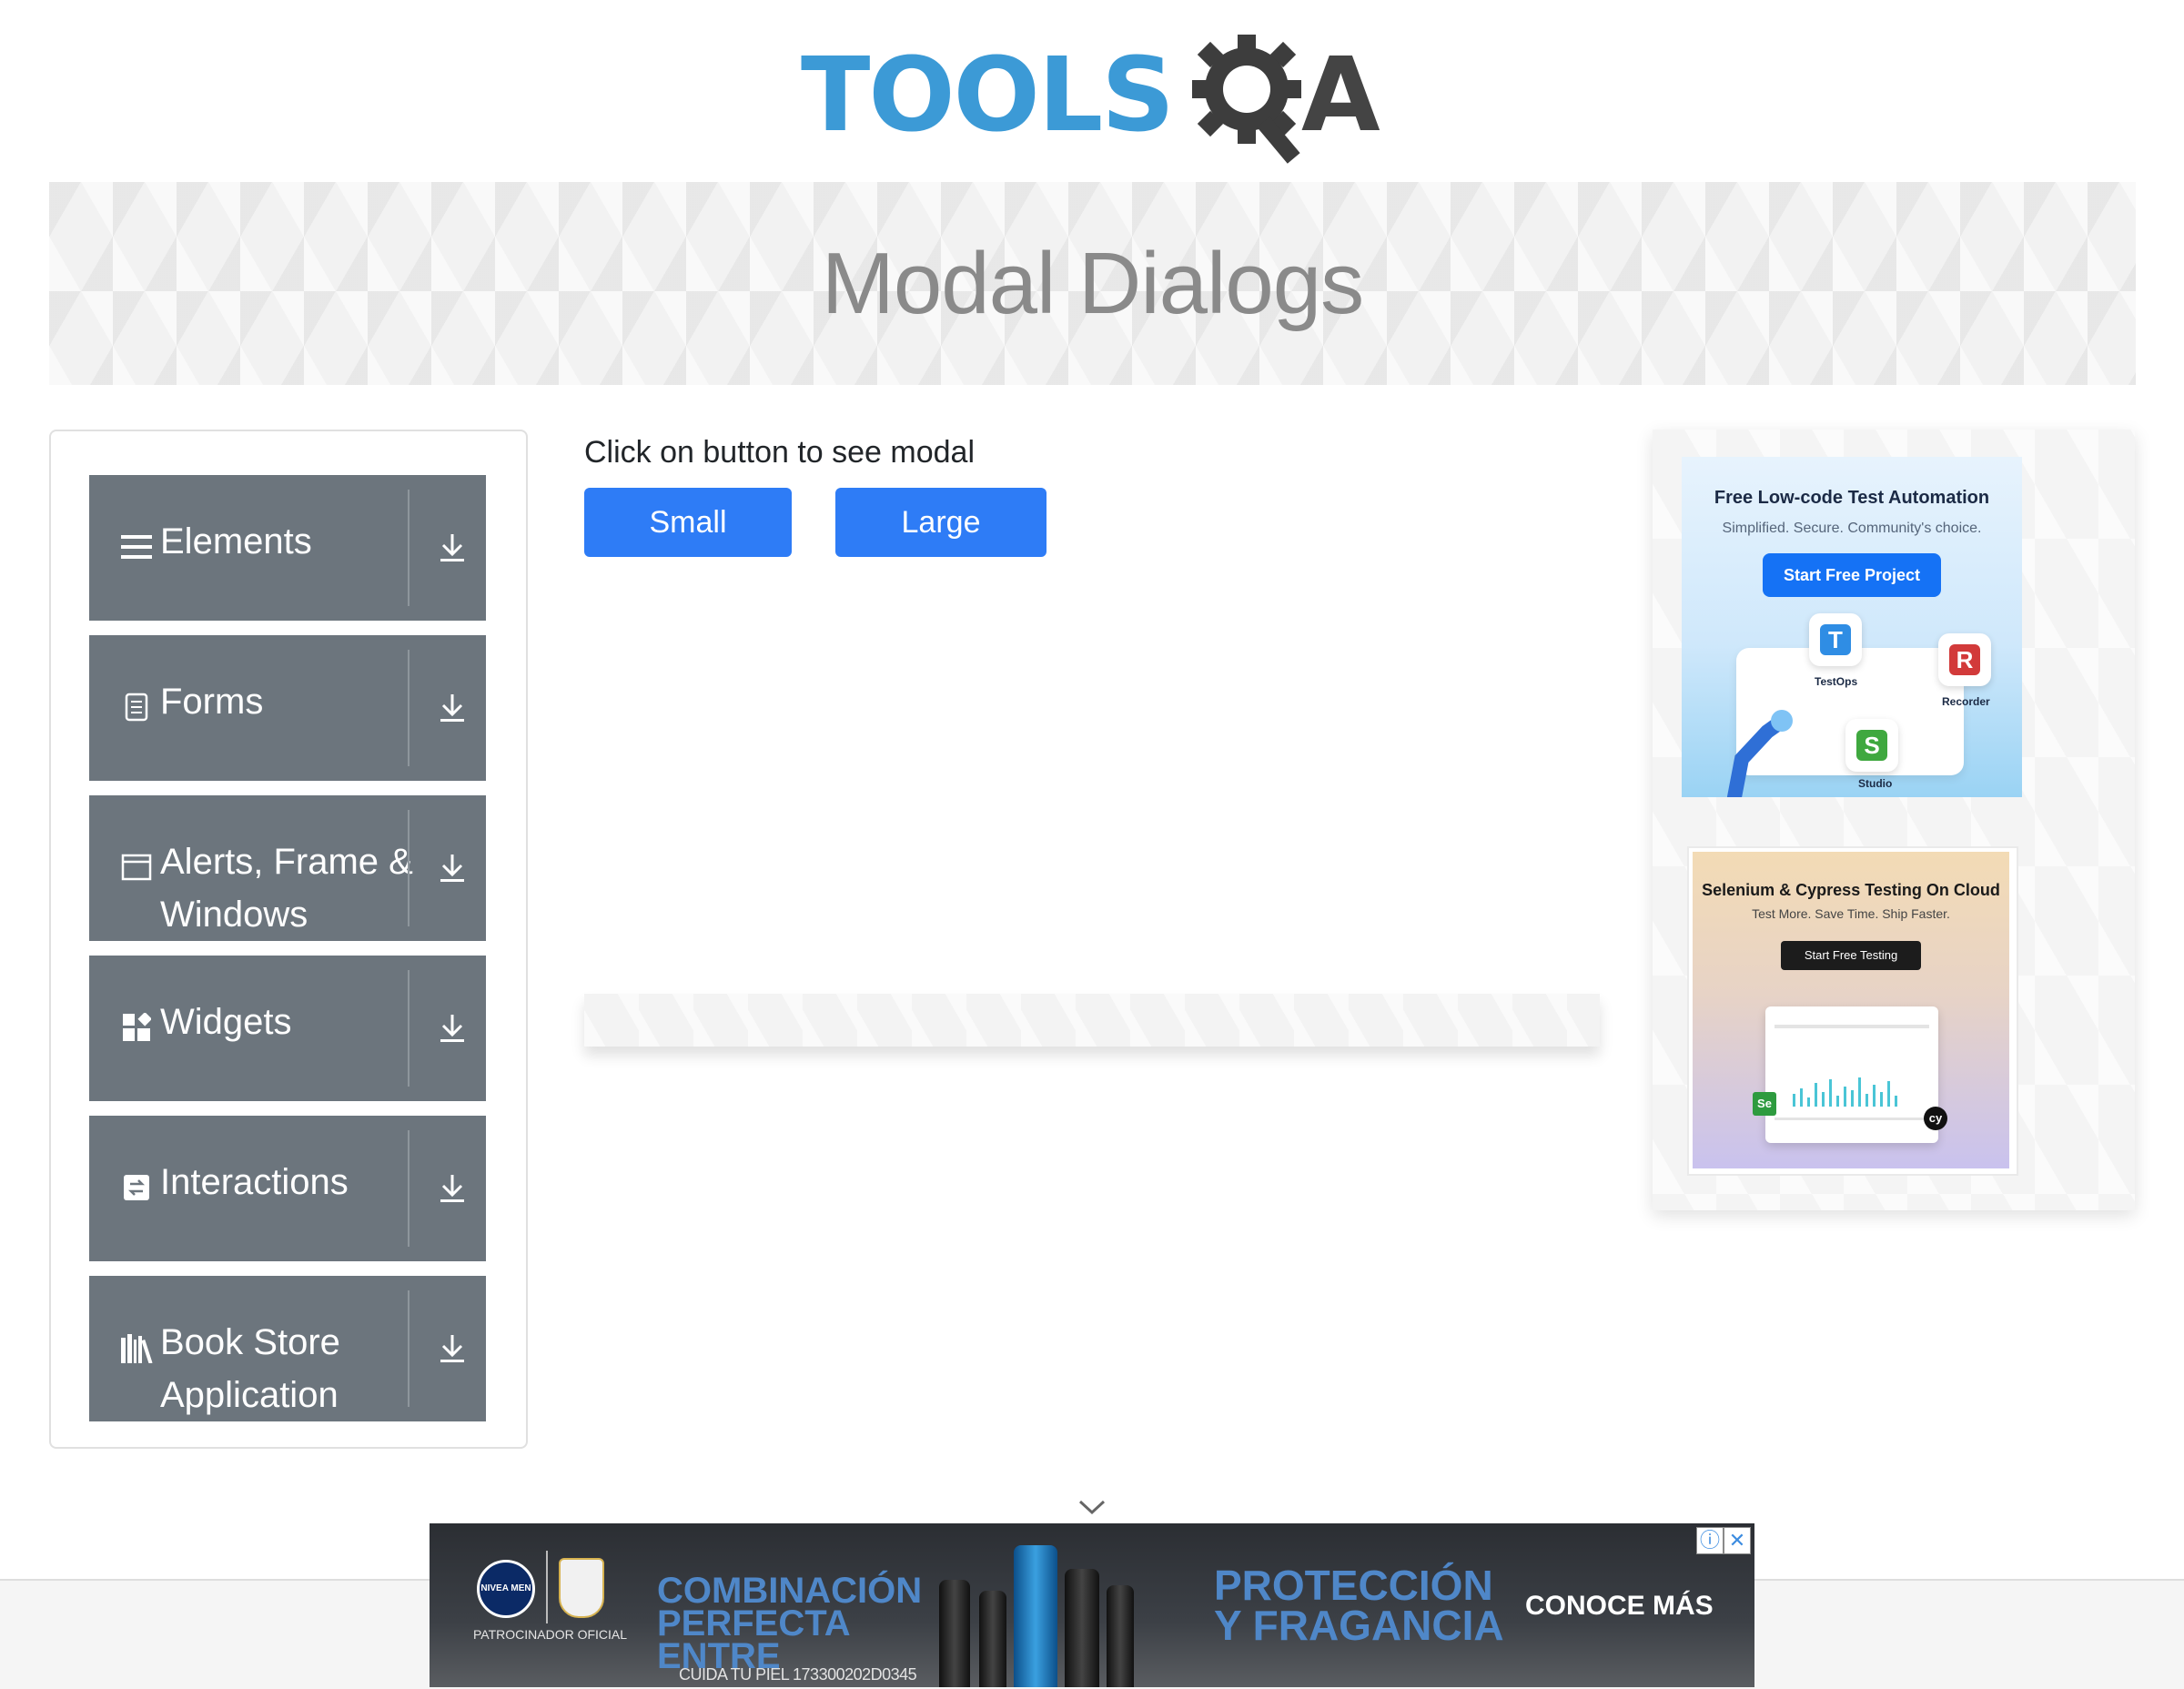  What do you see at coordinates (1852, 575) in the screenshot?
I see `start-free-project-button: Start Free Project` at bounding box center [1852, 575].